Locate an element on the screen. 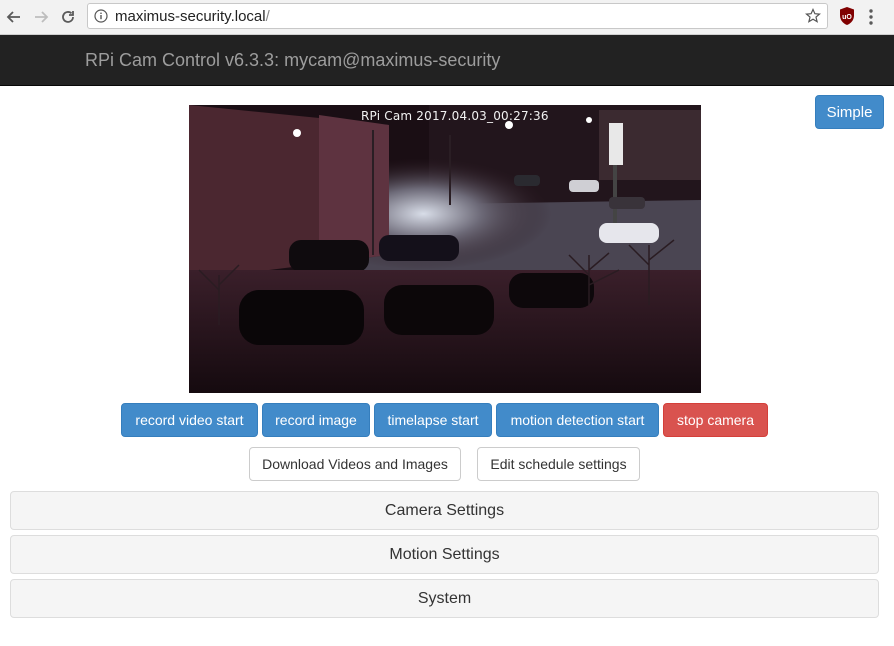 This screenshot has width=894, height=646. url-path: / is located at coordinates (267, 16).